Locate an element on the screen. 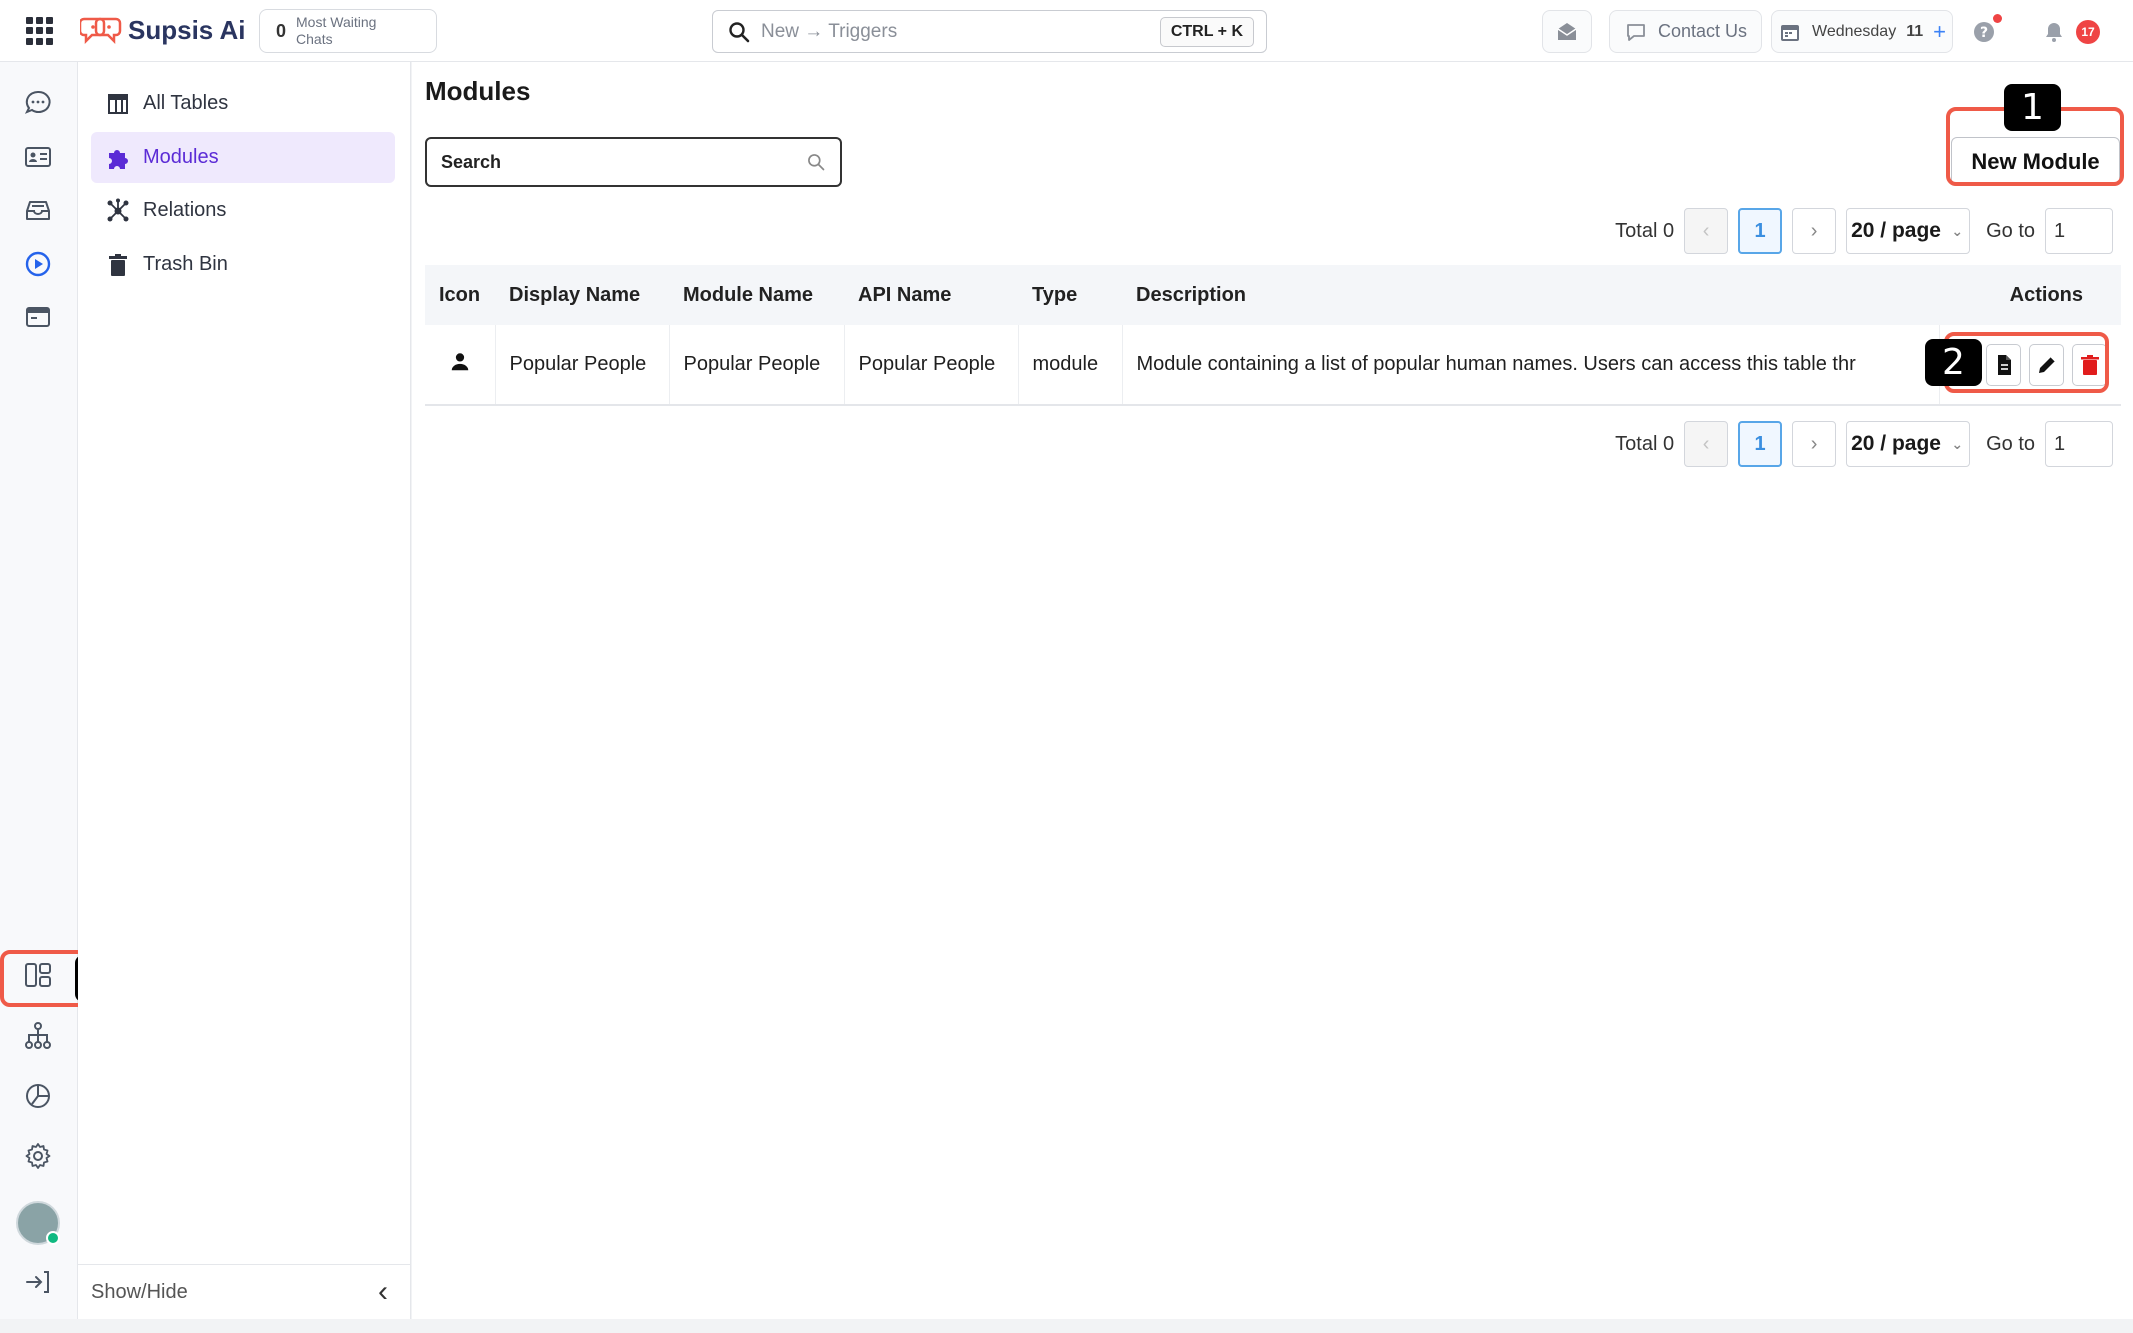  sidebar-item-relations: Relations is located at coordinates (243, 210).